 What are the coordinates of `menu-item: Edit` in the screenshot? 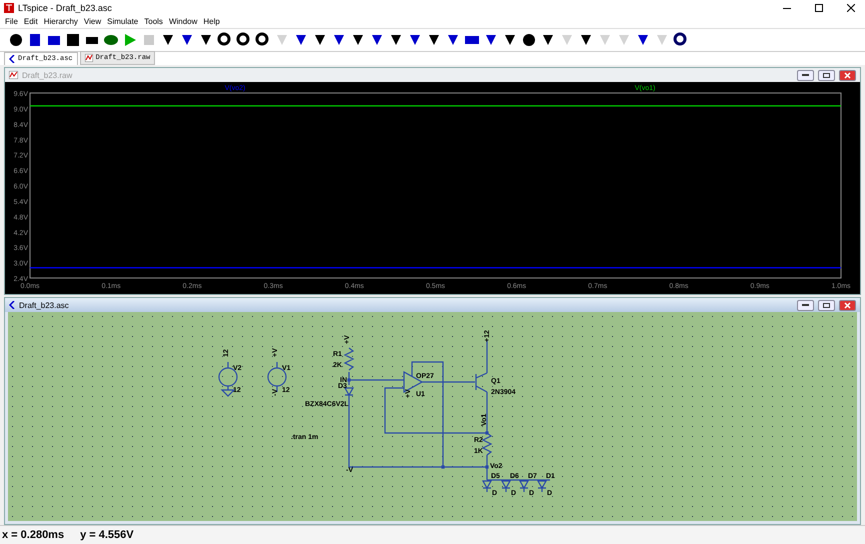 It's located at (30, 22).